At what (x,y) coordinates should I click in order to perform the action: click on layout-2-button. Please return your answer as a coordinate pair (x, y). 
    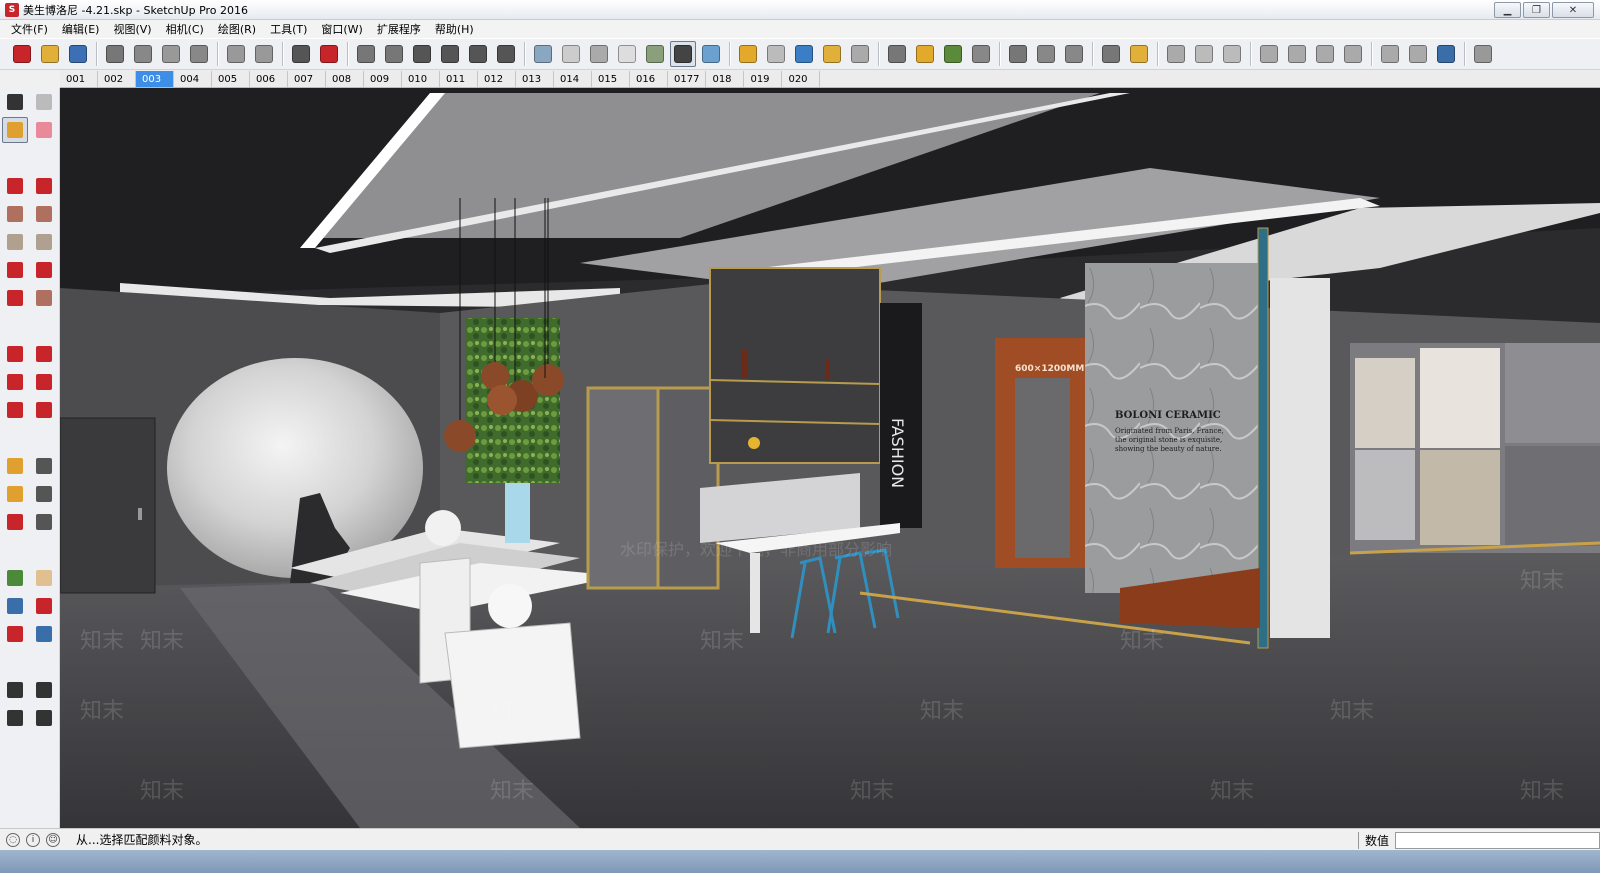
    Looking at the image, I should click on (1297, 54).